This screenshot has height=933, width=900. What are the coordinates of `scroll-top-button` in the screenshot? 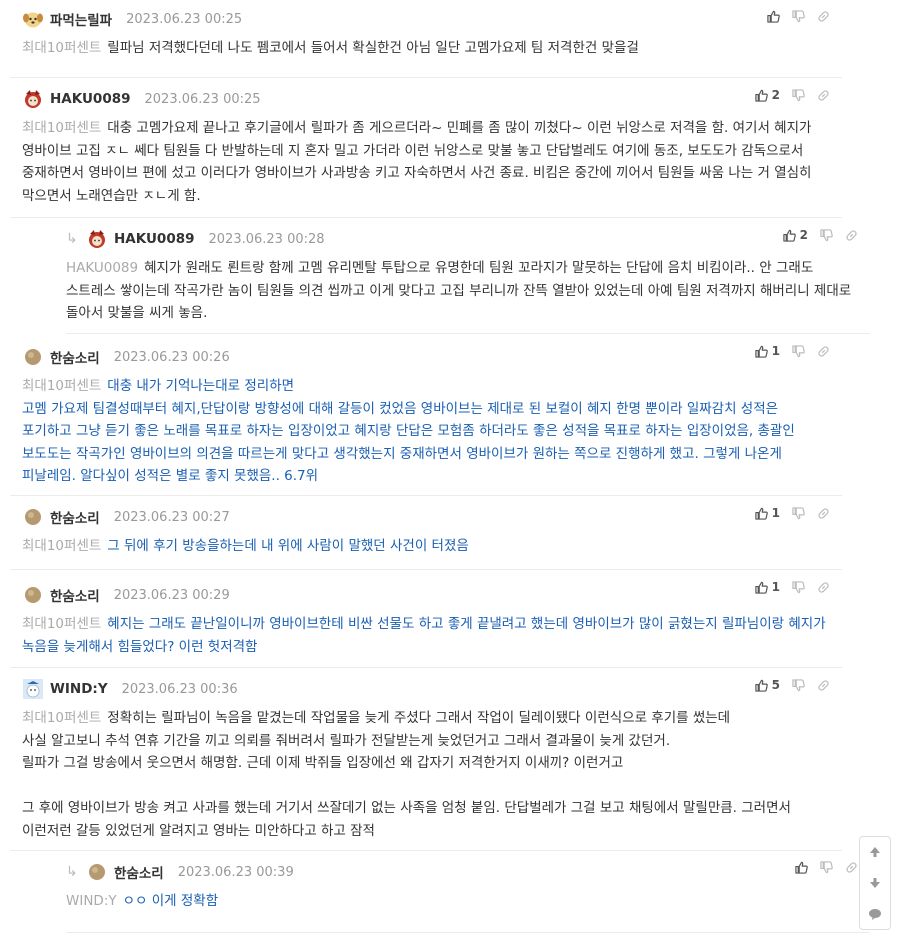 It's located at (875, 852).